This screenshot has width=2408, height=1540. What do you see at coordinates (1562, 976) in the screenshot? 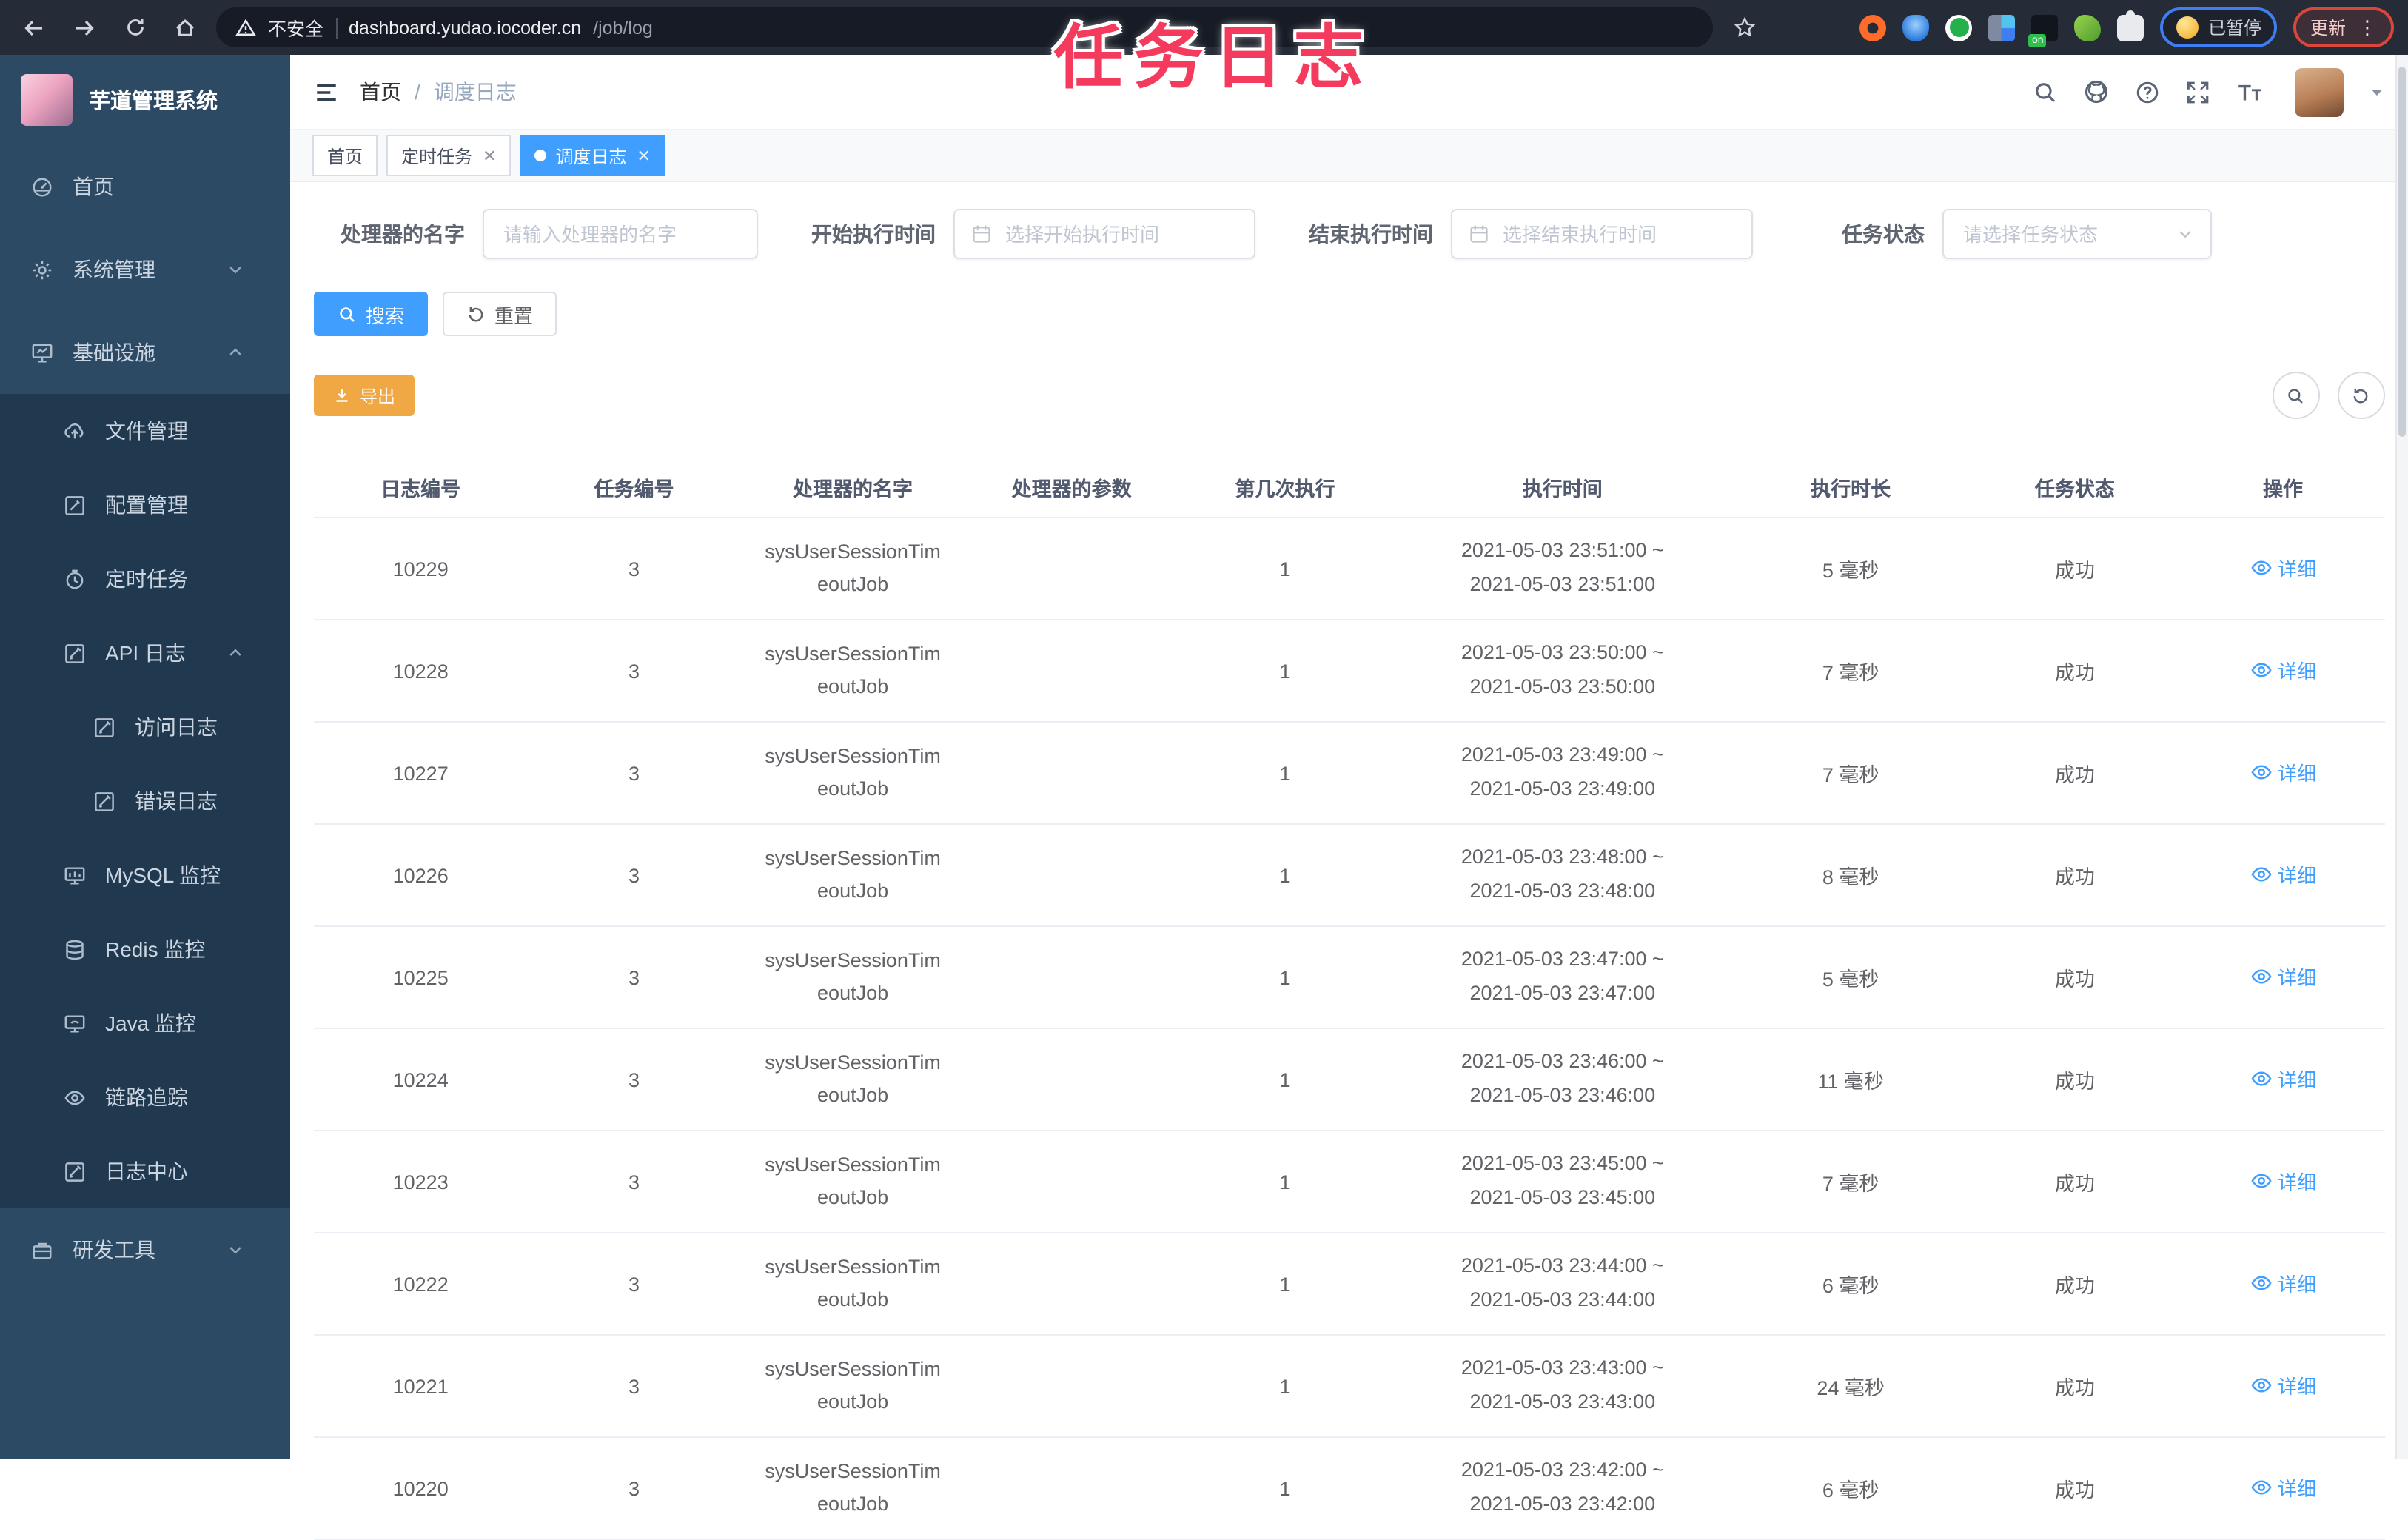
I see `cell-exec-time: 2021-05-03 23:47:00 ~2021-05-03 23:47:00` at bounding box center [1562, 976].